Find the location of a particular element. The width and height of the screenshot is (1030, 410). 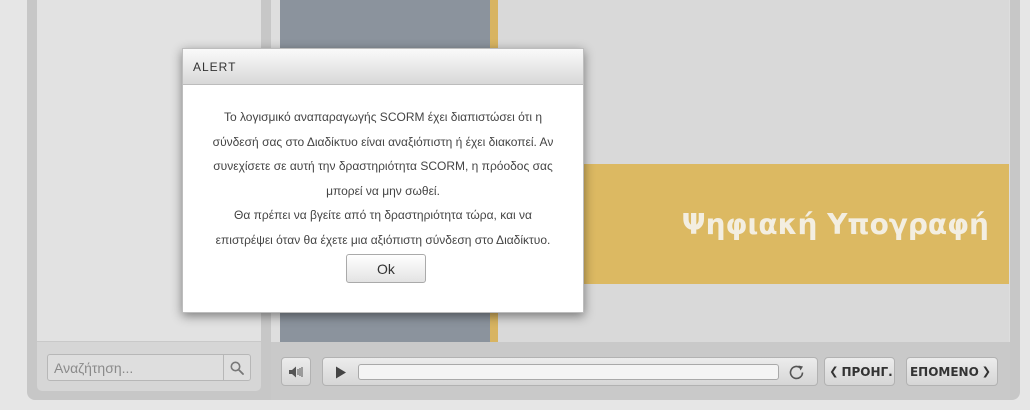

seek-control is located at coordinates (570, 371).